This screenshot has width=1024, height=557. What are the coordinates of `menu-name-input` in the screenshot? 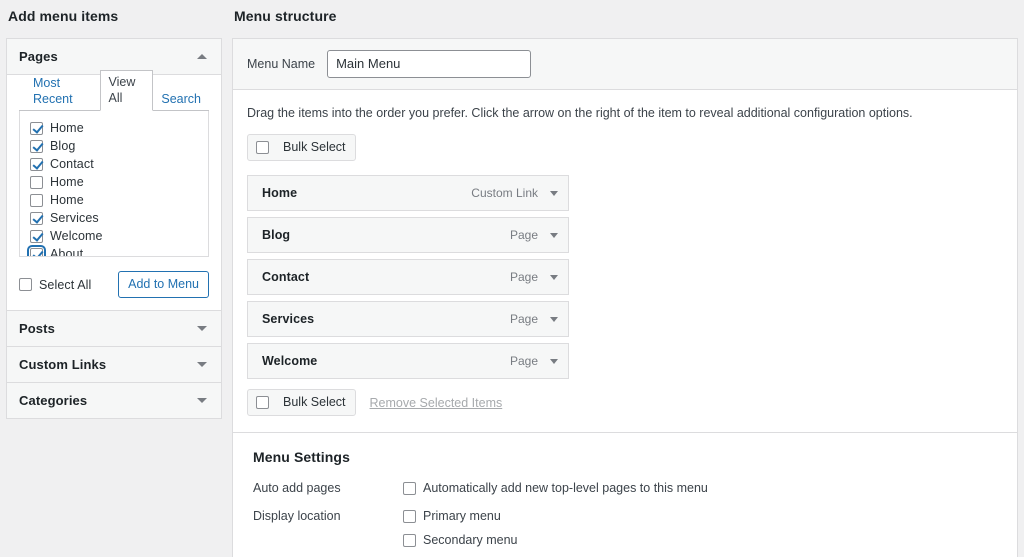 It's located at (429, 64).